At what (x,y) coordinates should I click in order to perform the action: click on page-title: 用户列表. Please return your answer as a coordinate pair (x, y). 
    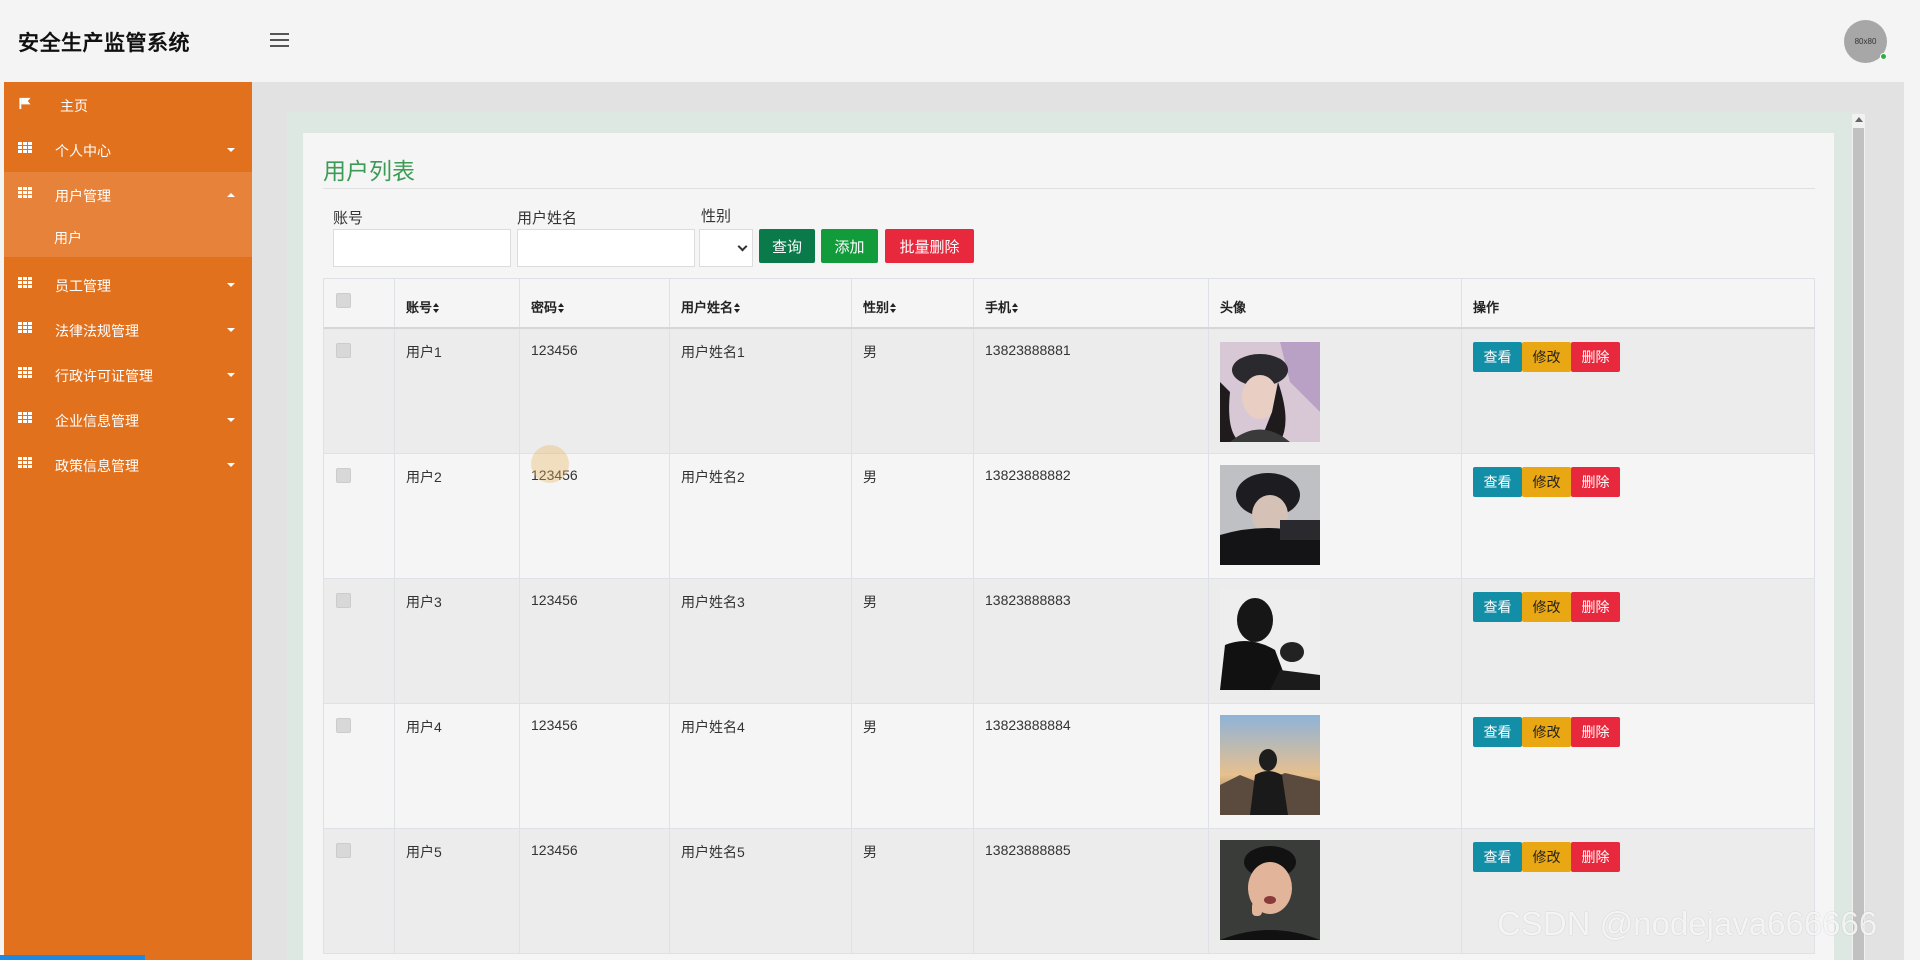
    Looking at the image, I should click on (369, 171).